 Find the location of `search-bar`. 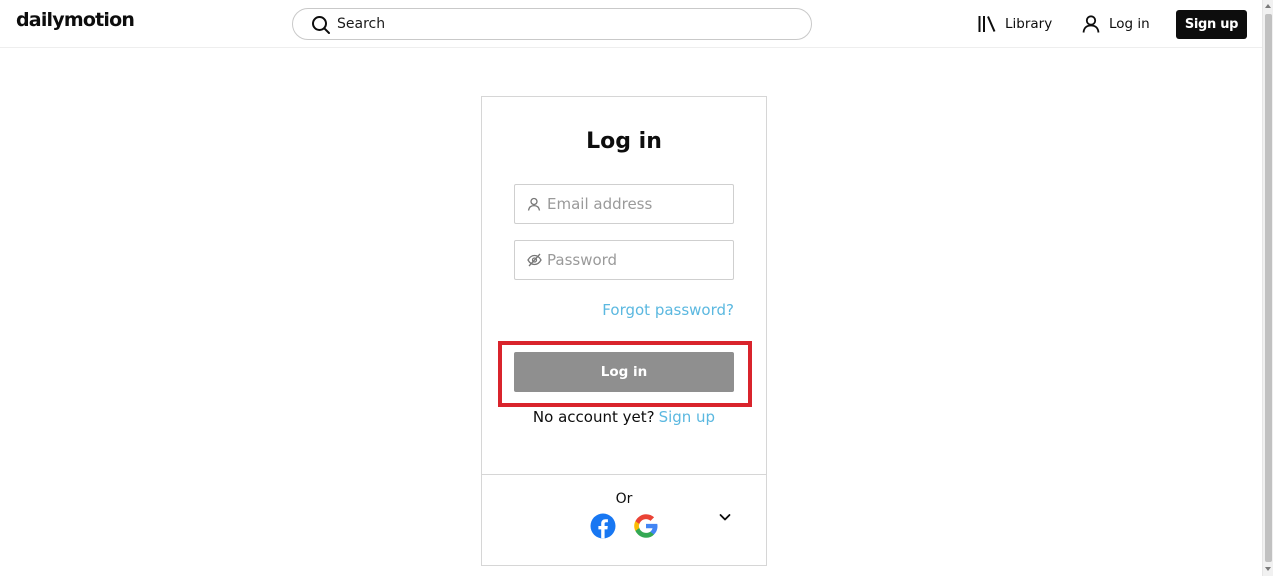

search-bar is located at coordinates (552, 24).